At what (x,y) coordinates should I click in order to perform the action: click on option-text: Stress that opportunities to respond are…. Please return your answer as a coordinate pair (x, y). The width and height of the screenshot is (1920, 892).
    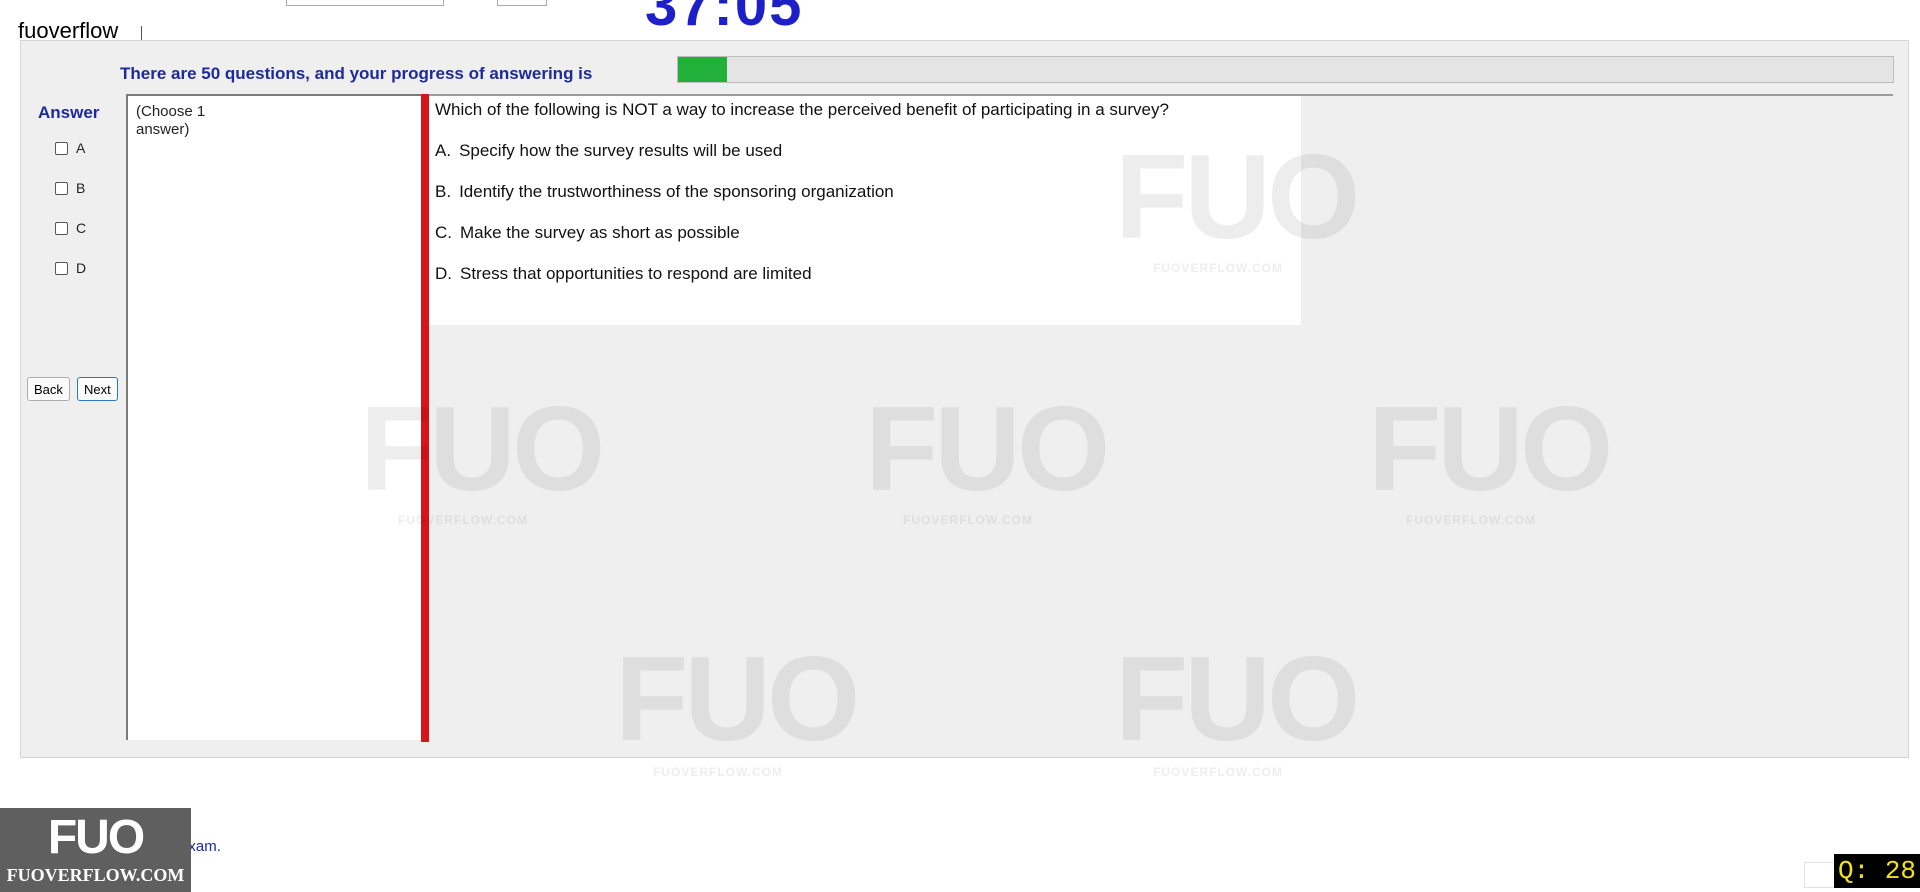
    Looking at the image, I should click on (636, 273).